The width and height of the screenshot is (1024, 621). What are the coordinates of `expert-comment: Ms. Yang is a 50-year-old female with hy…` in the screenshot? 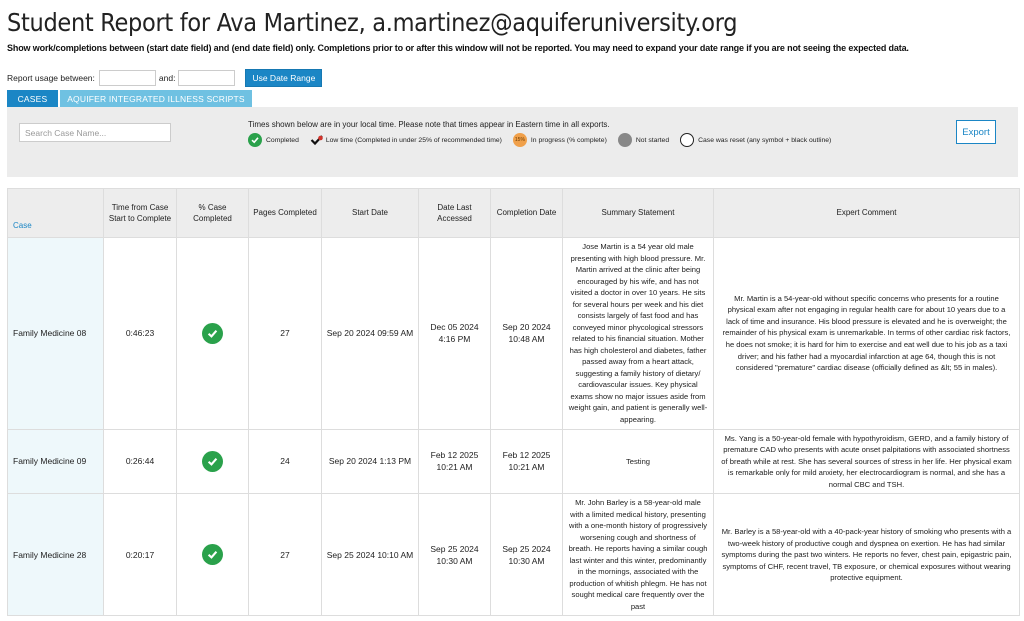 It's located at (866, 461).